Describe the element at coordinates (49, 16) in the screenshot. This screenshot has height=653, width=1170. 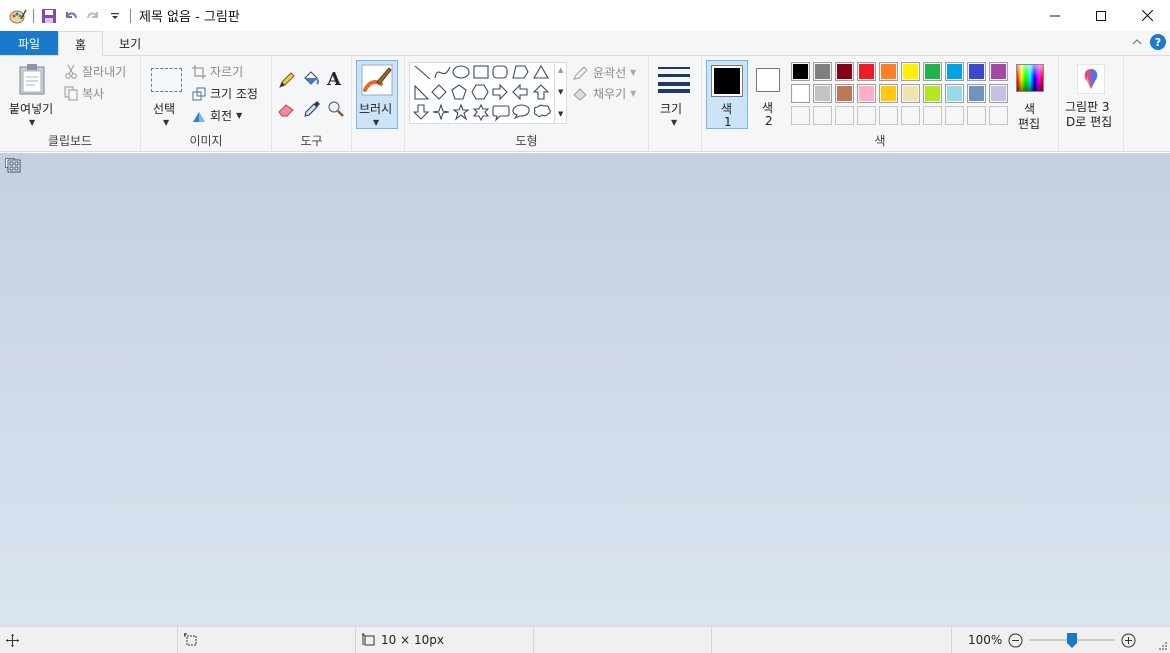
I see `save-icon` at that location.